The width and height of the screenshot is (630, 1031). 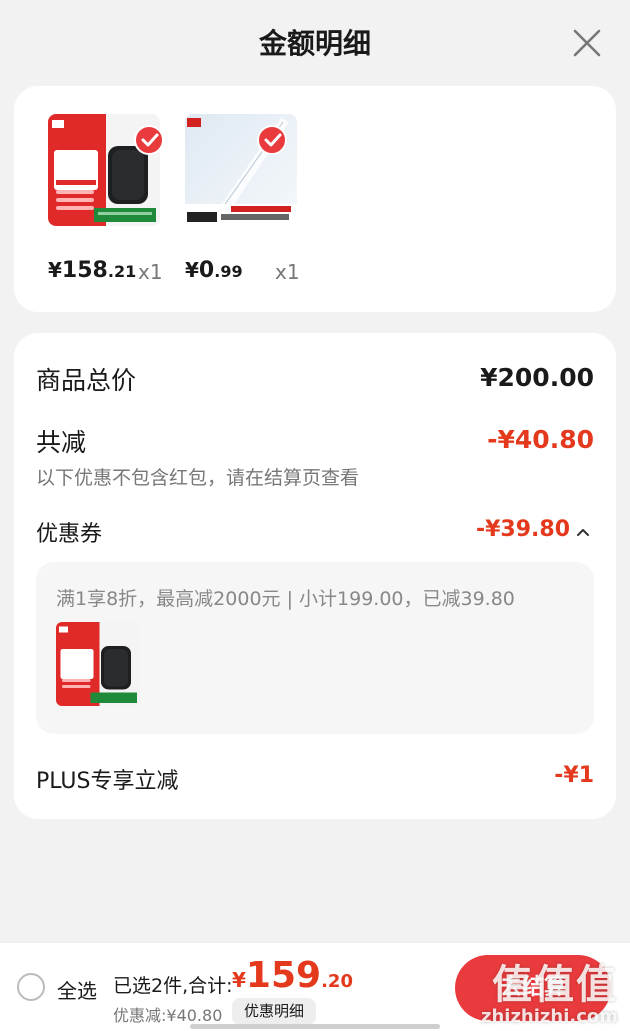 I want to click on chevron-up-icon, so click(x=583, y=530).